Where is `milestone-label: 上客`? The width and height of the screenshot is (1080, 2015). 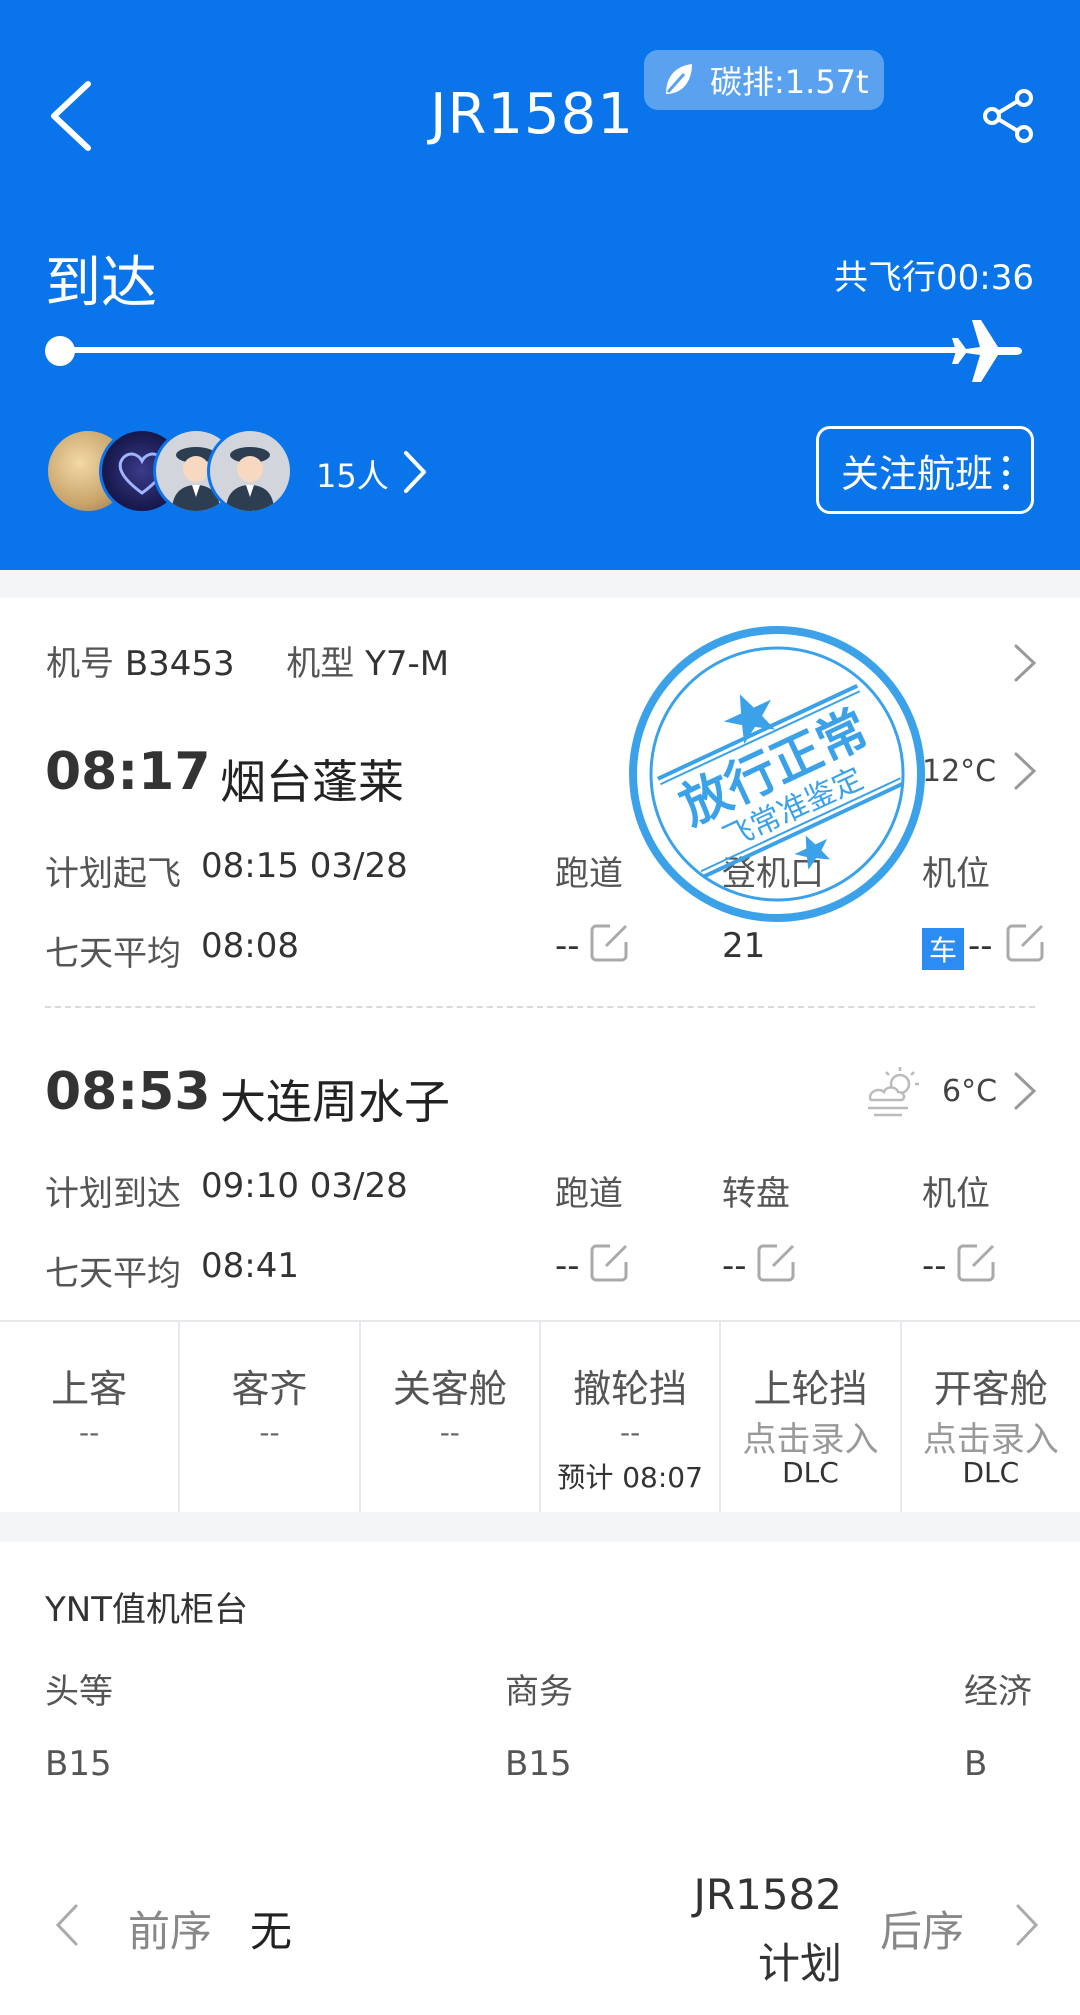
milestone-label: 上客 is located at coordinates (89, 1389).